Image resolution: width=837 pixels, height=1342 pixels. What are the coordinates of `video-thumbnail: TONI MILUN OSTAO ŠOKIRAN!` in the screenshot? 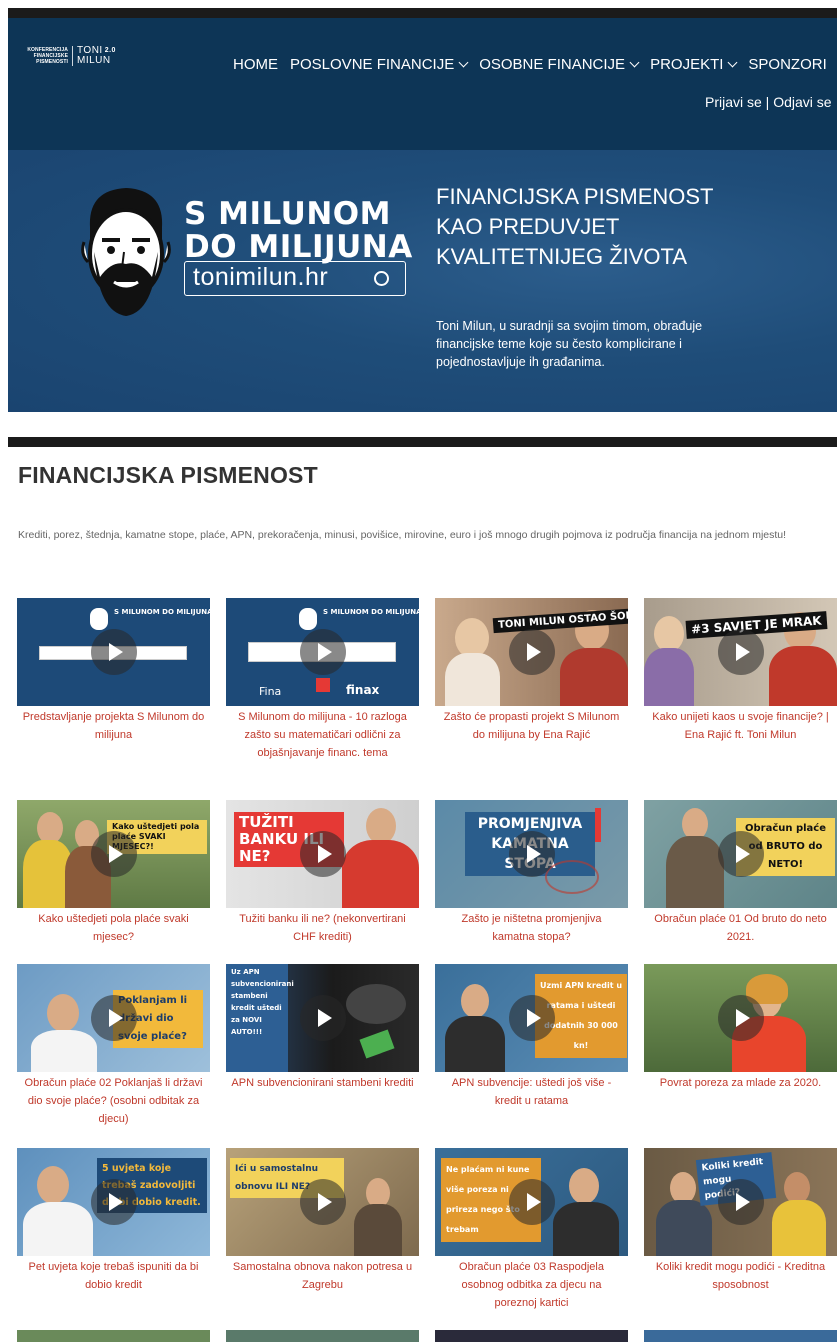 It's located at (531, 652).